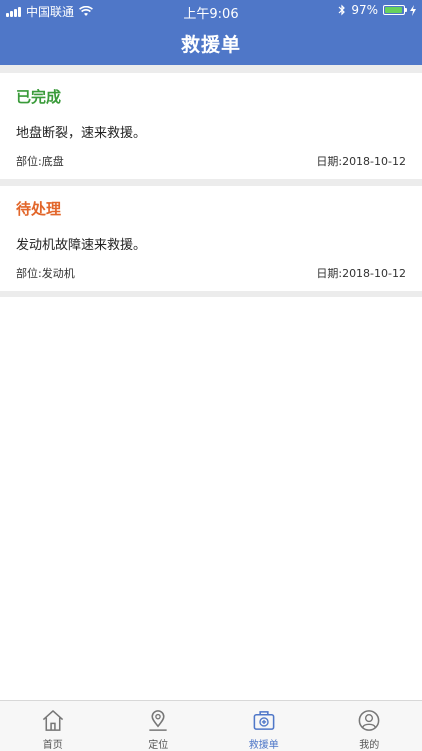 This screenshot has height=751, width=422. I want to click on card-description: 地盘断裂，速来救援。, so click(81, 131).